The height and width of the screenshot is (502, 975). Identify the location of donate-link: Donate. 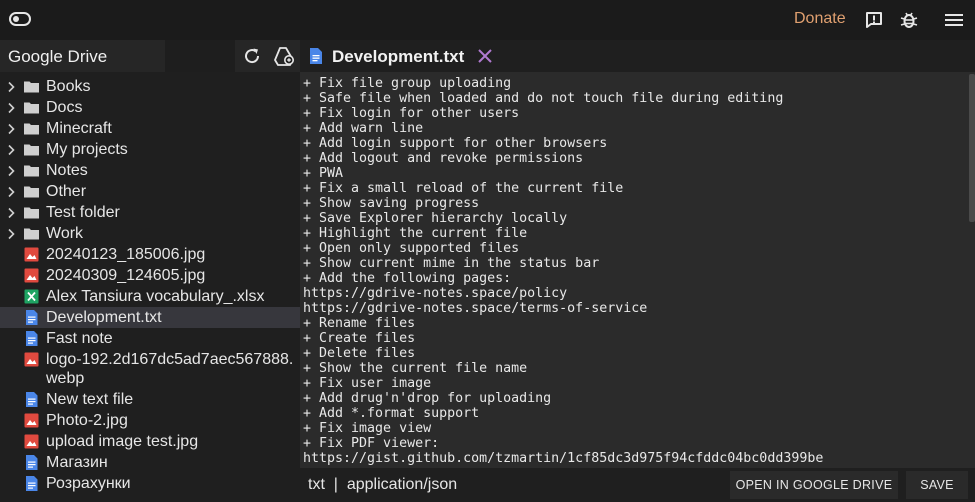
(820, 19).